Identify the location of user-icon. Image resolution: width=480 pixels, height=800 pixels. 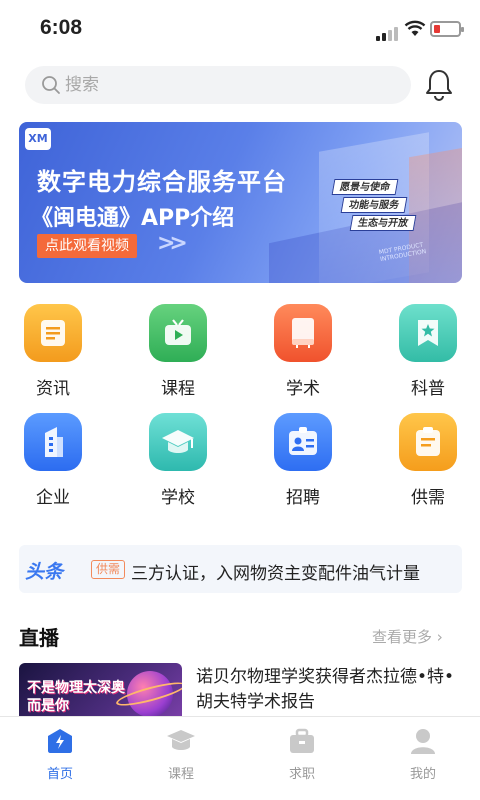
(423, 741).